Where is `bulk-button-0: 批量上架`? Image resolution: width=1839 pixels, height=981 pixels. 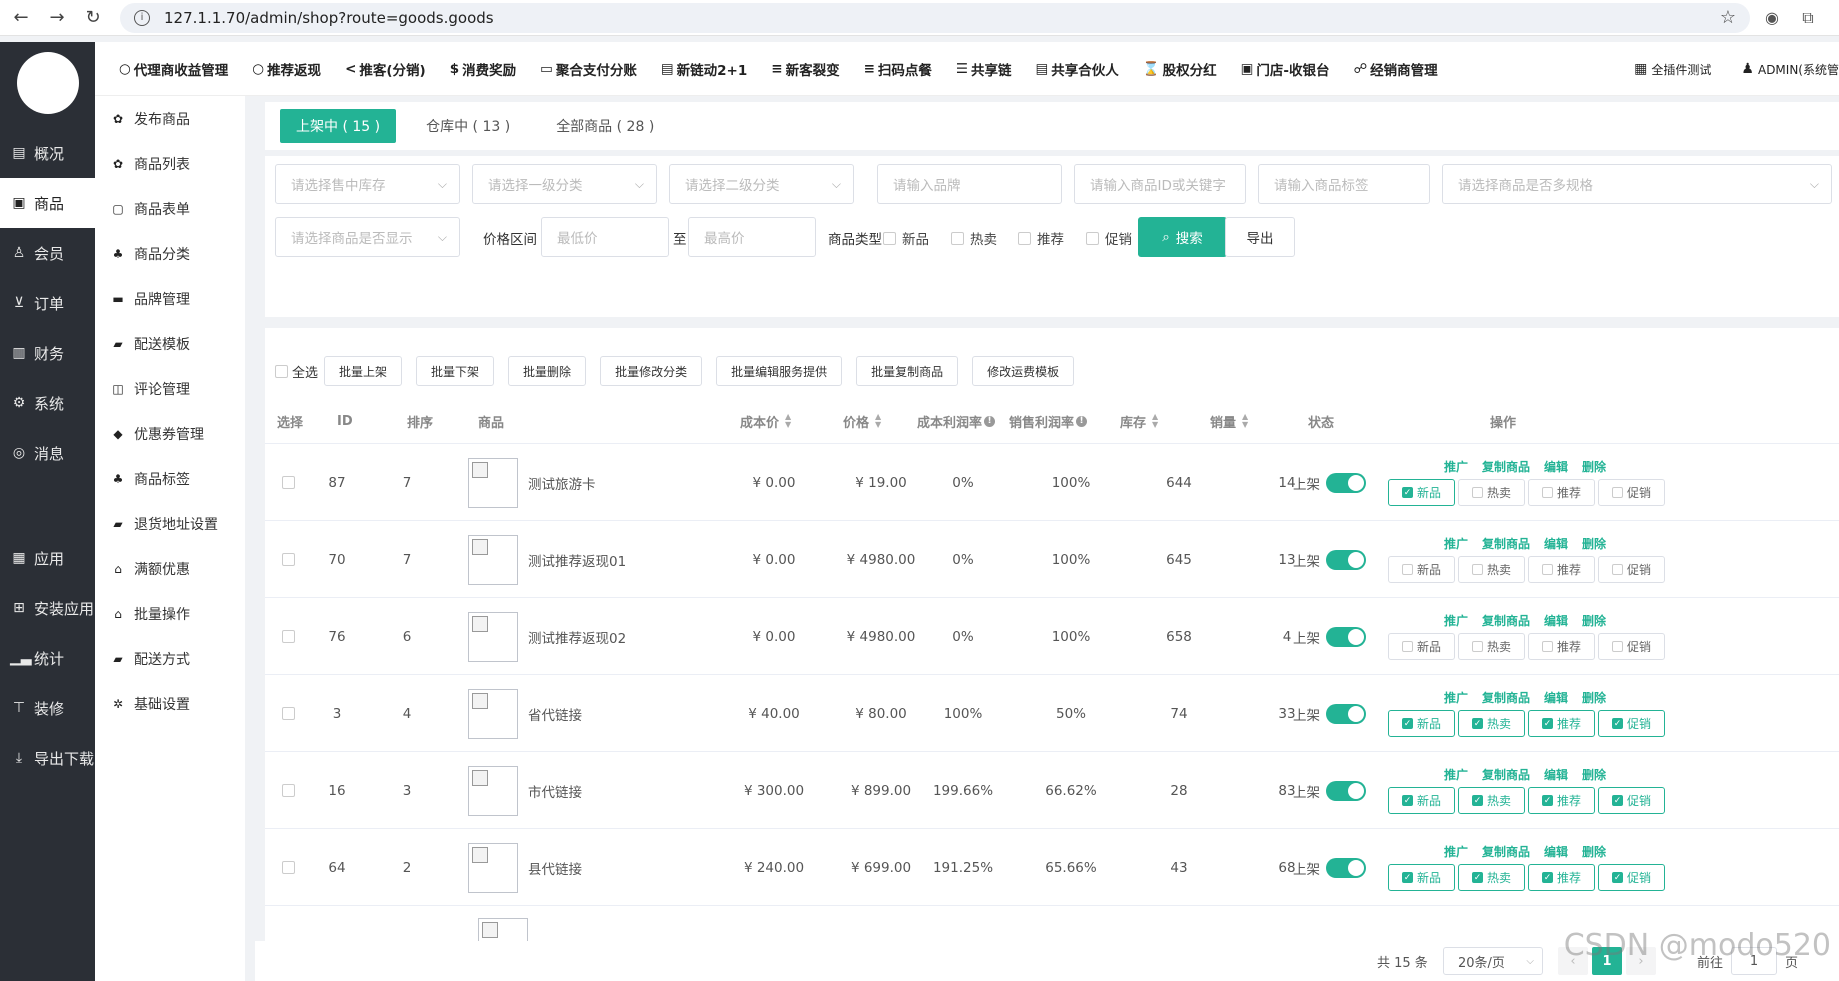
bulk-button-0: 批量上架 is located at coordinates (363, 371).